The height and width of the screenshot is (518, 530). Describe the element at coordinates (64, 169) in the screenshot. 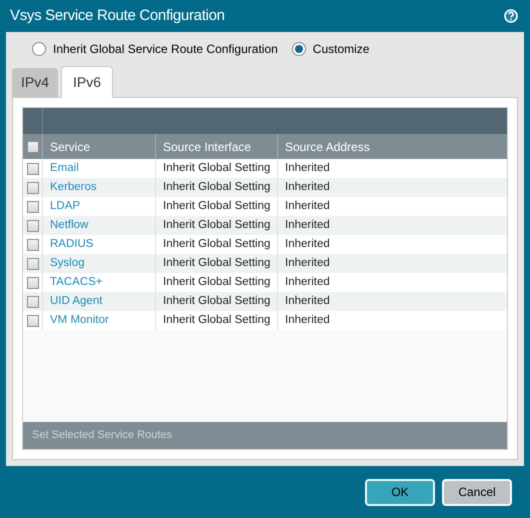

I see `service-link: Email` at that location.